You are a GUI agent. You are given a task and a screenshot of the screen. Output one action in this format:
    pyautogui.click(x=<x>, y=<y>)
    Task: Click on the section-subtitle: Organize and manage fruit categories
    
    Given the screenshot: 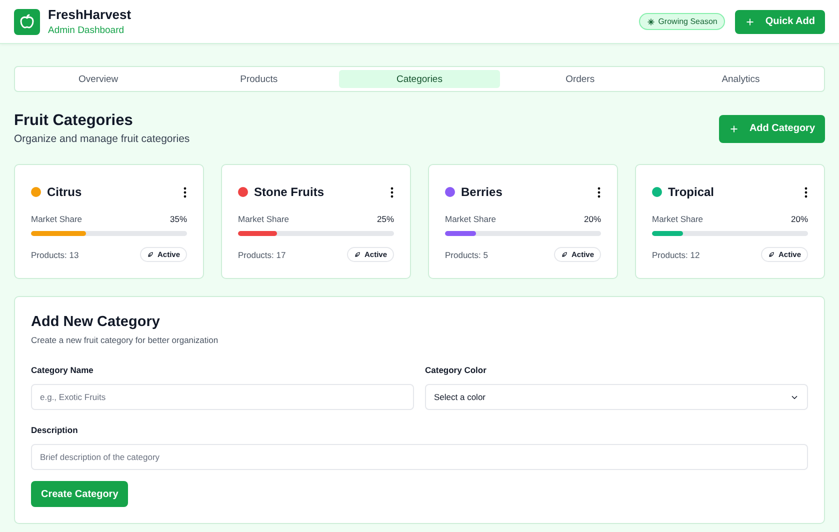 What is the action you would take?
    pyautogui.click(x=102, y=139)
    